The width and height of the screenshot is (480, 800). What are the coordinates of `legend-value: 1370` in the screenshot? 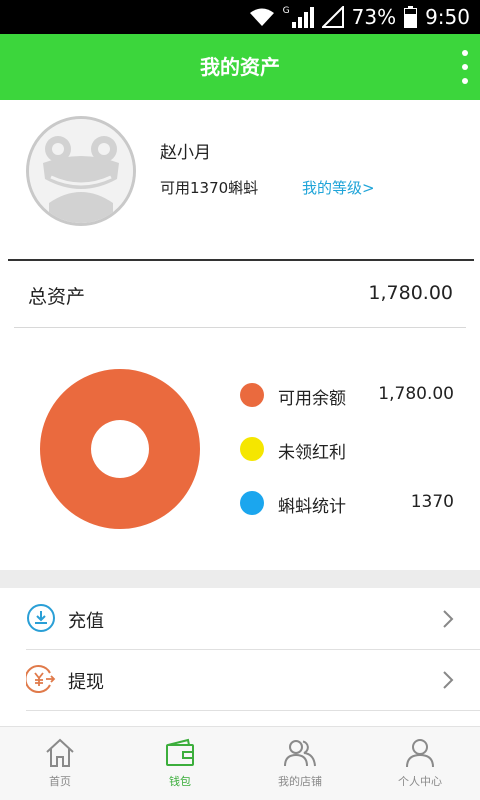 It's located at (432, 502).